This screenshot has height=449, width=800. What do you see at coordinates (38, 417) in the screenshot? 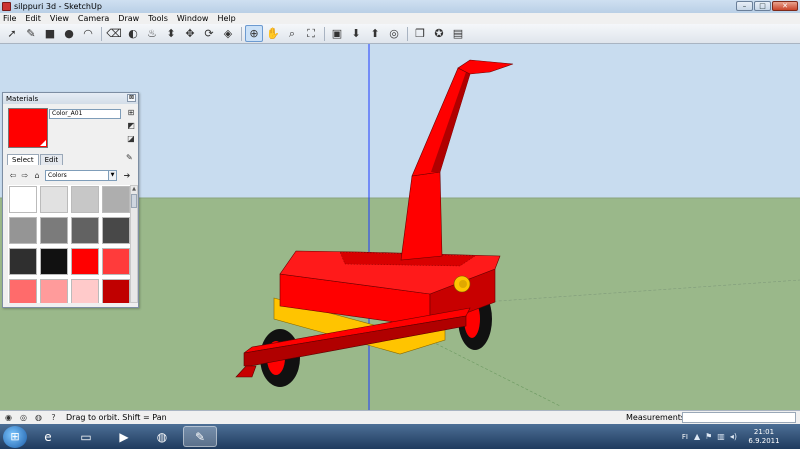
I see `sign-in-icon: ◍` at bounding box center [38, 417].